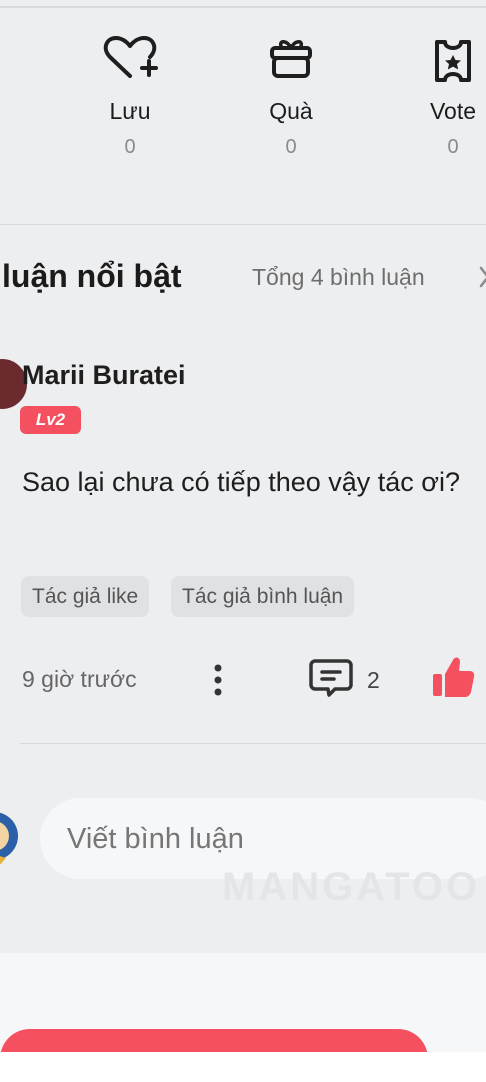 The width and height of the screenshot is (486, 1082). What do you see at coordinates (243, 7) in the screenshot?
I see `top-divider` at bounding box center [243, 7].